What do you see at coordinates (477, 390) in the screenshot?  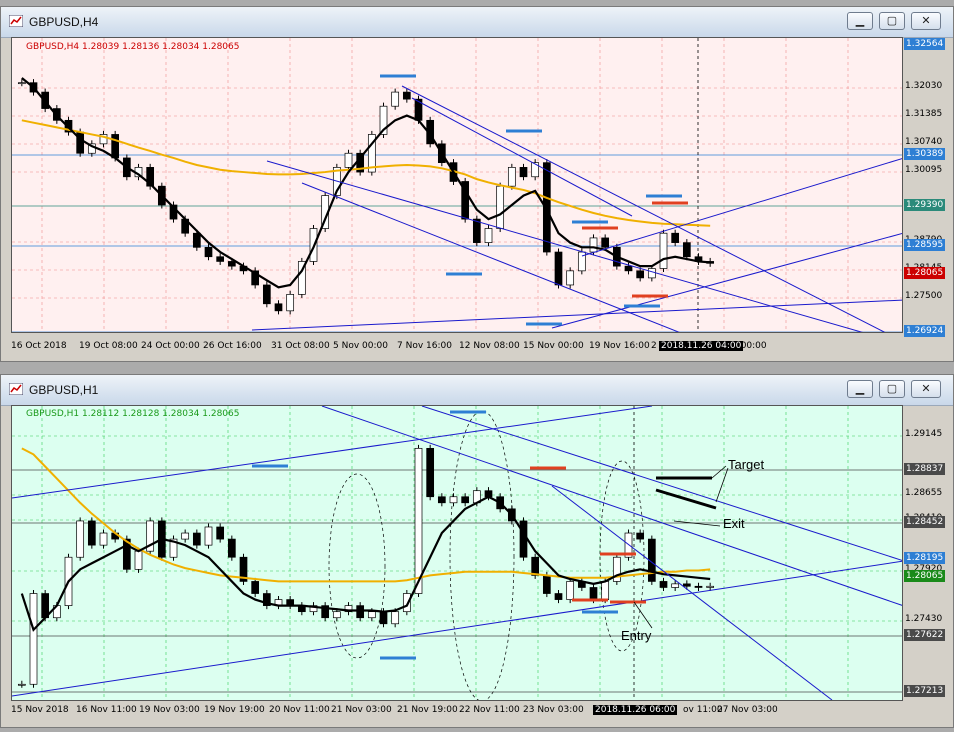 I see `window-titlebar: GBPUSD,H1 ▁ ▢ ✕` at bounding box center [477, 390].